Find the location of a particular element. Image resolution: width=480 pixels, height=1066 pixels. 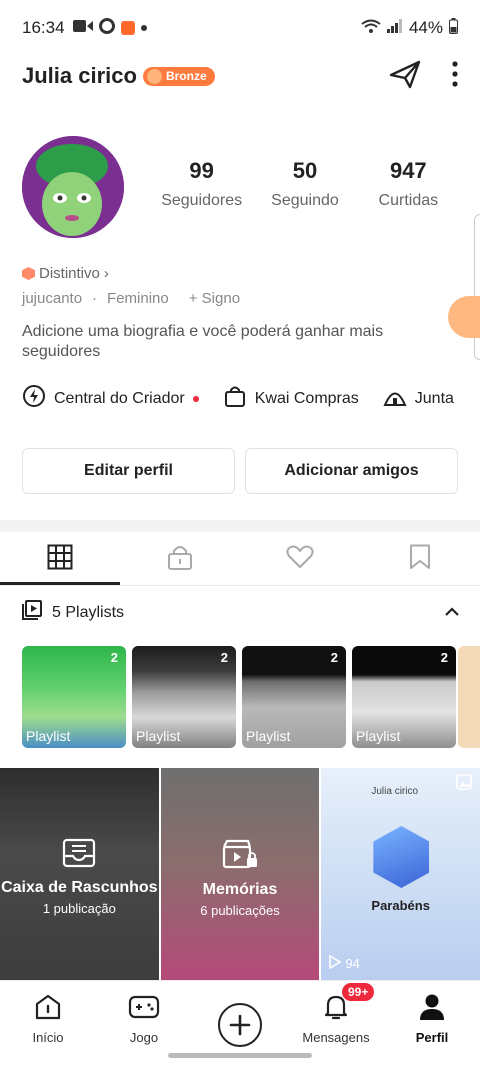

stat-likes: 947 Curtidas is located at coordinates (408, 184).